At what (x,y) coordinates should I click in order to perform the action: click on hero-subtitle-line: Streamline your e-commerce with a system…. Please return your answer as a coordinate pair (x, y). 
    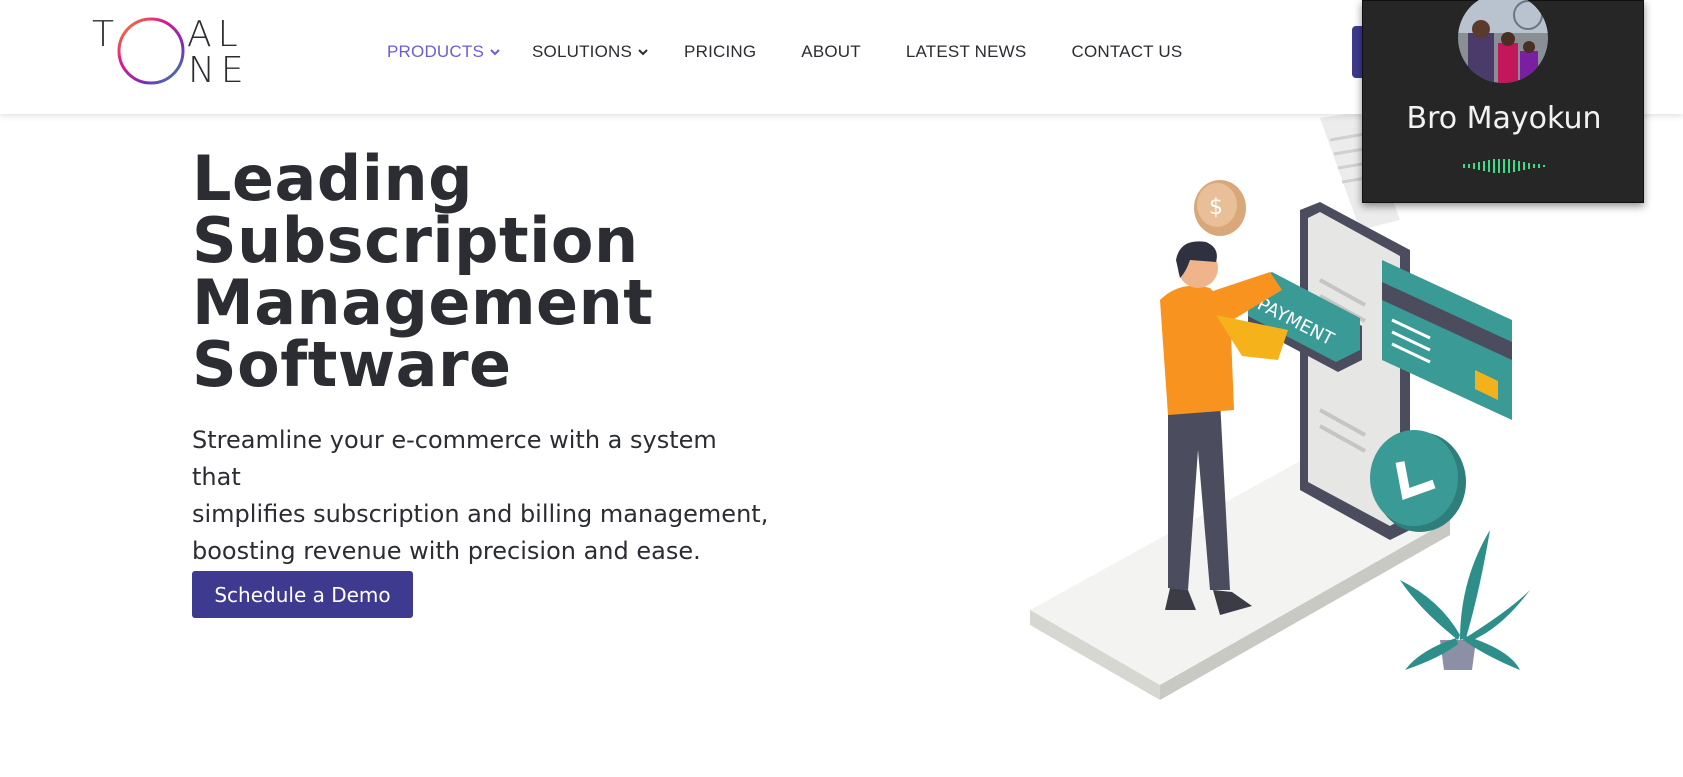
    Looking at the image, I should click on (454, 458).